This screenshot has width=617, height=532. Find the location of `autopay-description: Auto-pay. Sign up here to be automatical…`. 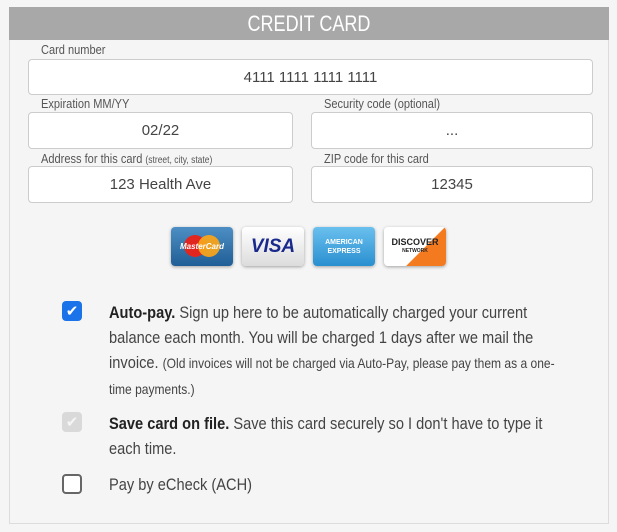

autopay-description: Auto-pay. Sign up here to be automatical… is located at coordinates (341, 351).